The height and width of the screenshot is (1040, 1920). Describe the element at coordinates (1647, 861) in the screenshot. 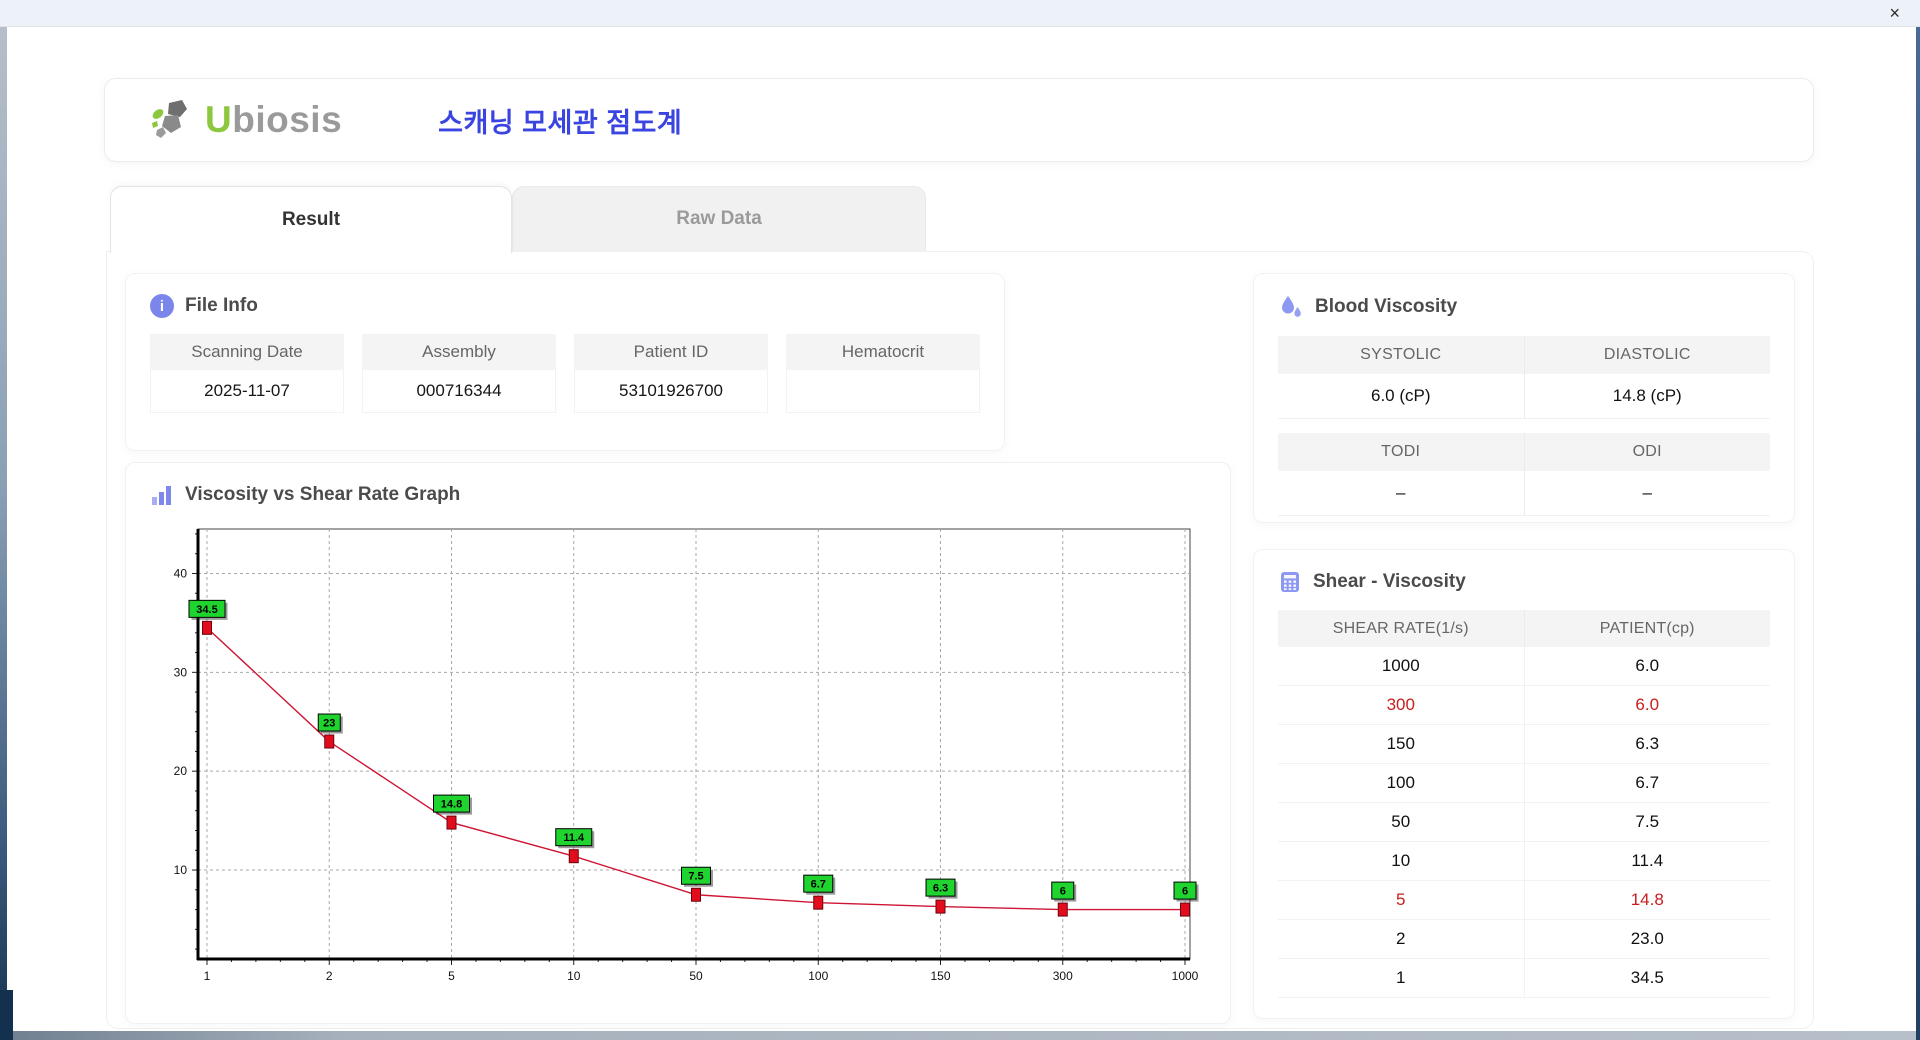

I see `cell-patient: 11.4` at that location.